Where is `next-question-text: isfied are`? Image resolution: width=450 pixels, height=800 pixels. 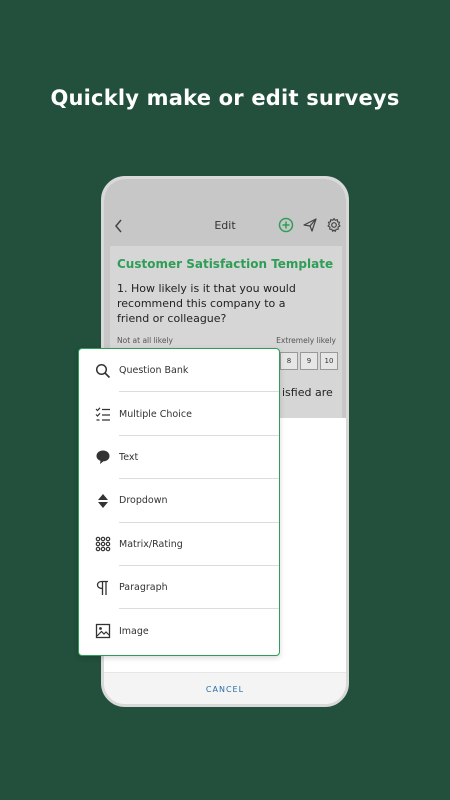 next-question-text: isfied are is located at coordinates (307, 392).